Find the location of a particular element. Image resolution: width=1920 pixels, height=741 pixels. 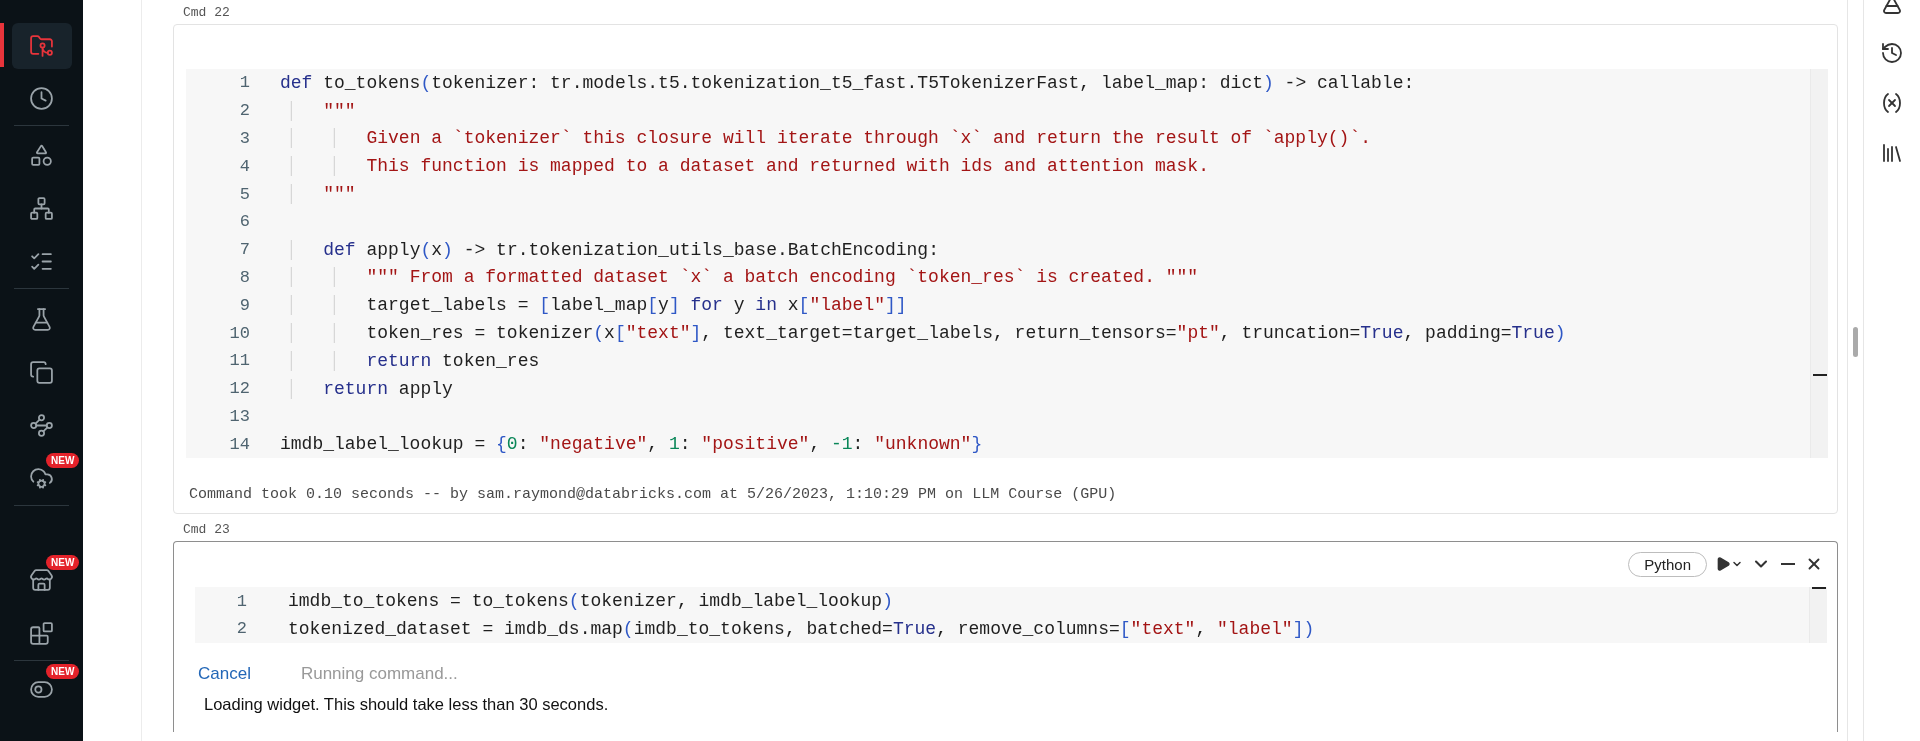

scrollbar is located at coordinates (1855, 370).